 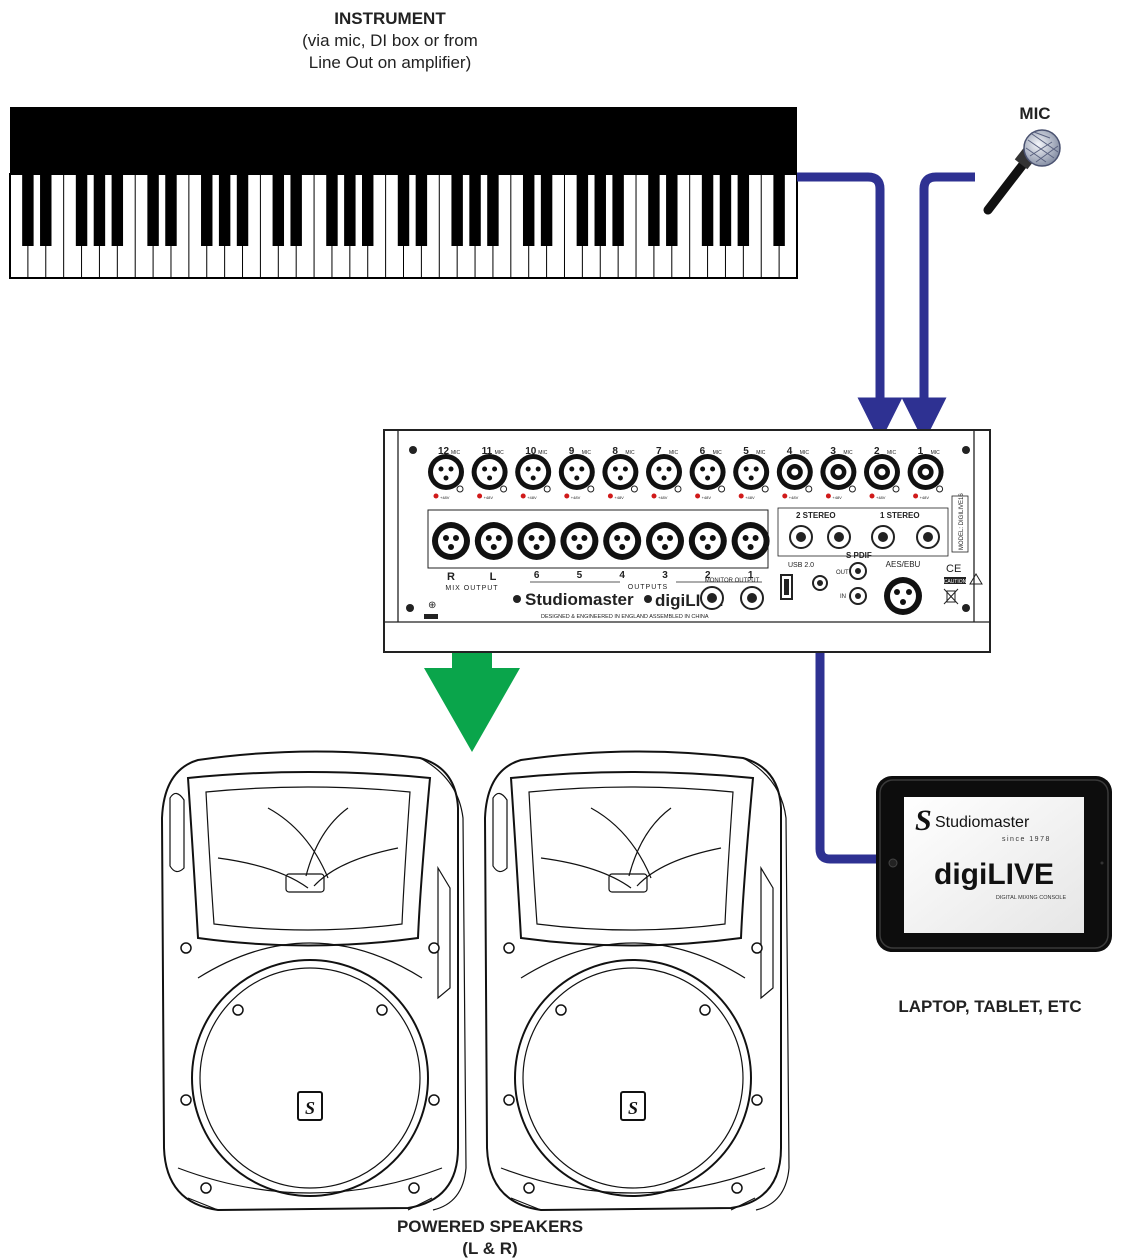 I want to click on output-number: 4, so click(x=622, y=575).